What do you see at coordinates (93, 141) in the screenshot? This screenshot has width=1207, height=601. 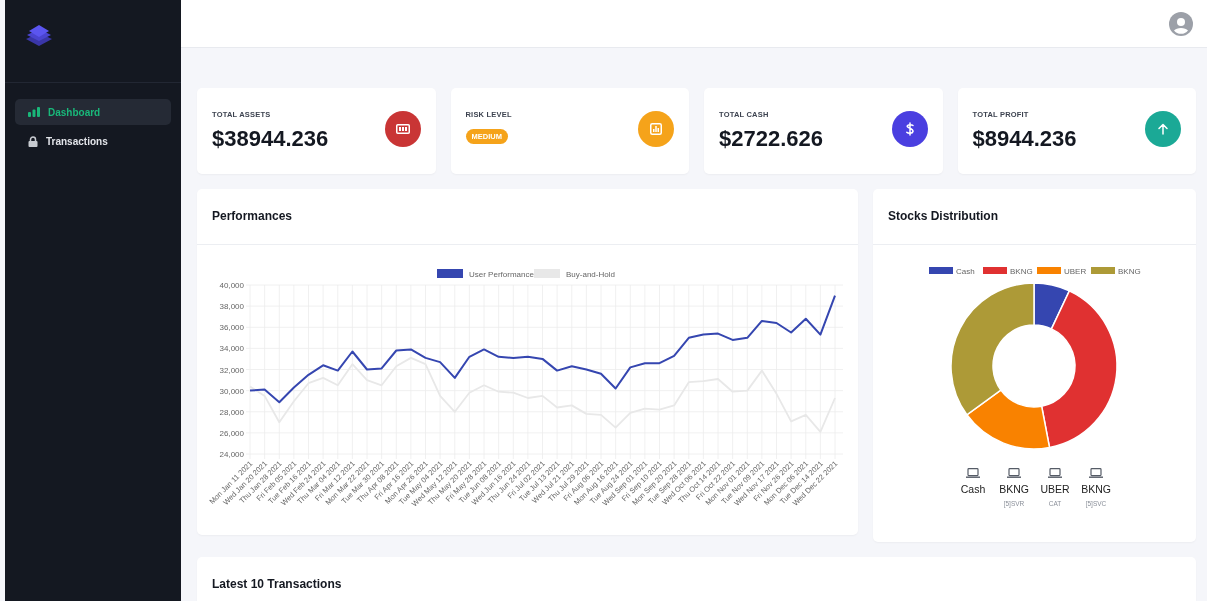 I see `sidebar-item: Transactions` at bounding box center [93, 141].